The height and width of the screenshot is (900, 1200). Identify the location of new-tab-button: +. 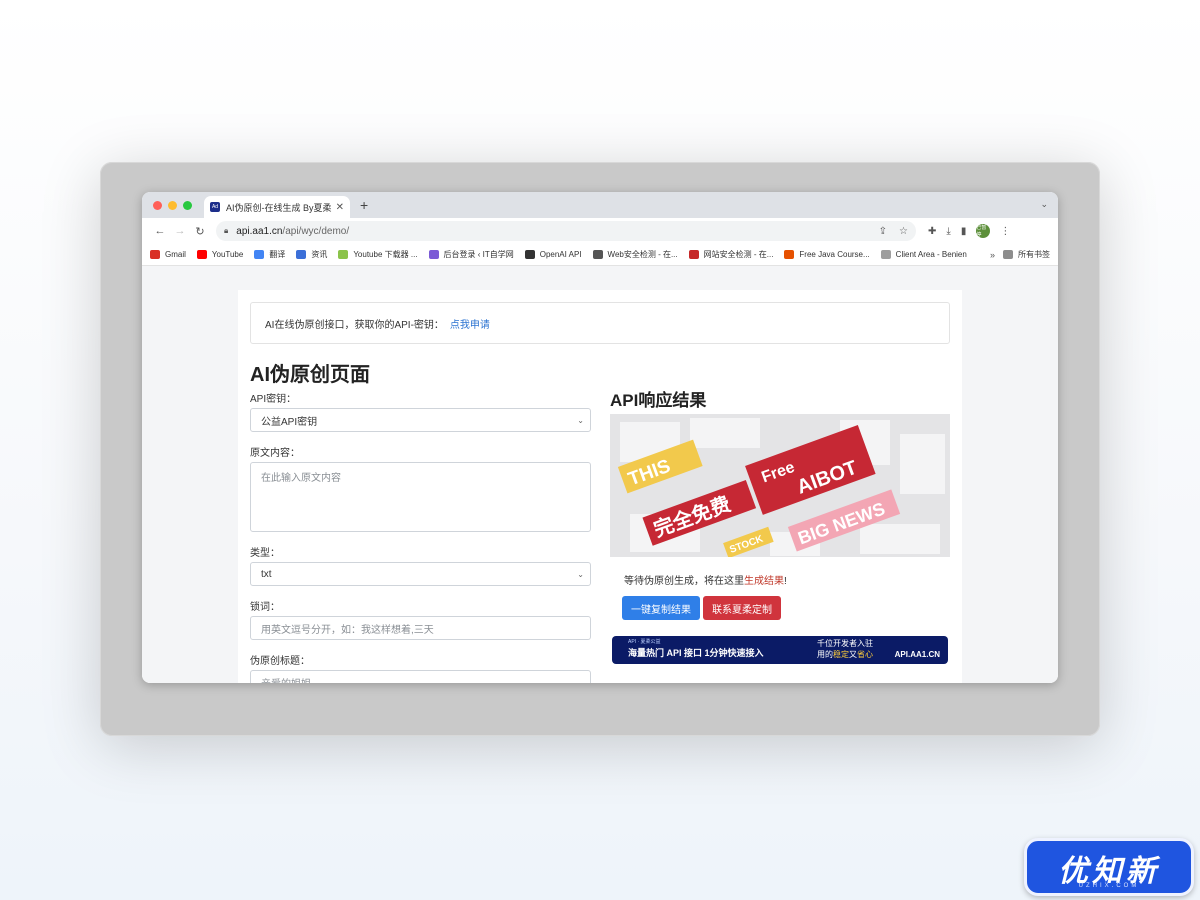
(364, 205).